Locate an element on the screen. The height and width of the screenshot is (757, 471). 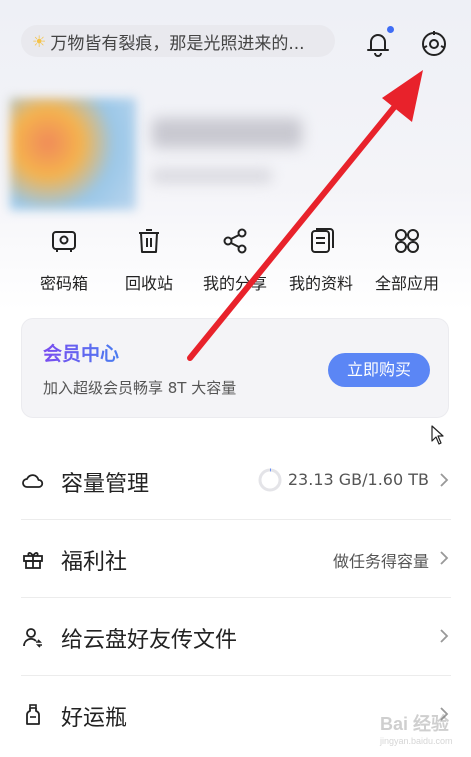
settings-icon is located at coordinates (434, 43).